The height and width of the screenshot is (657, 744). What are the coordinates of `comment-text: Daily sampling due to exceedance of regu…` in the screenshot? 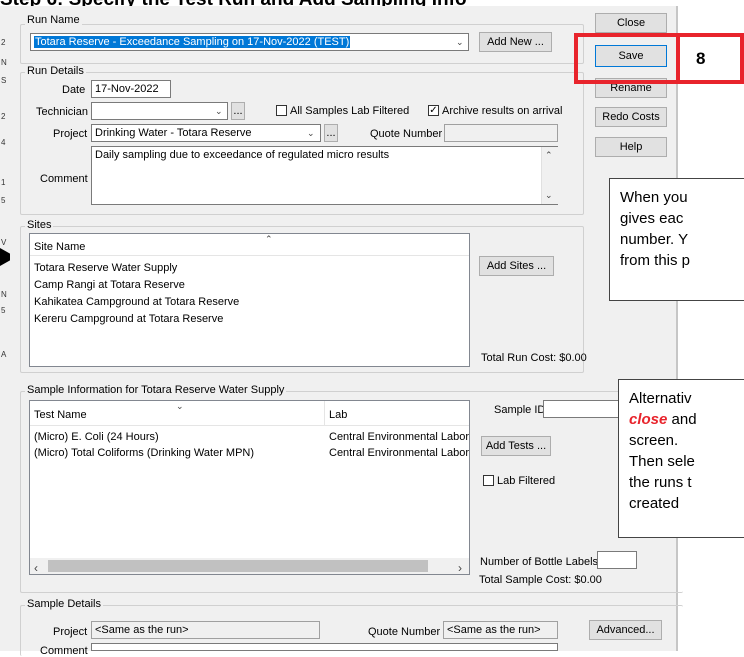 It's located at (242, 155).